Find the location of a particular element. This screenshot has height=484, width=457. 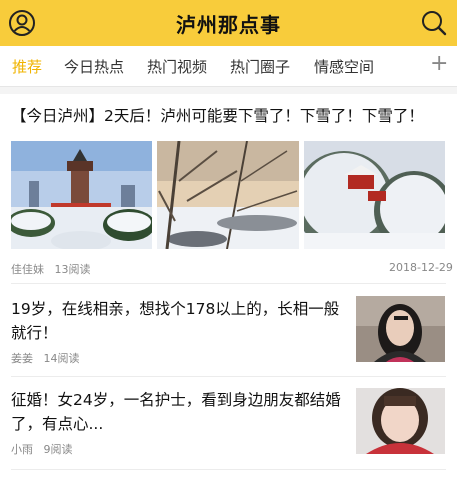

tab-emotion-space: 情感空间 is located at coordinates (344, 66).